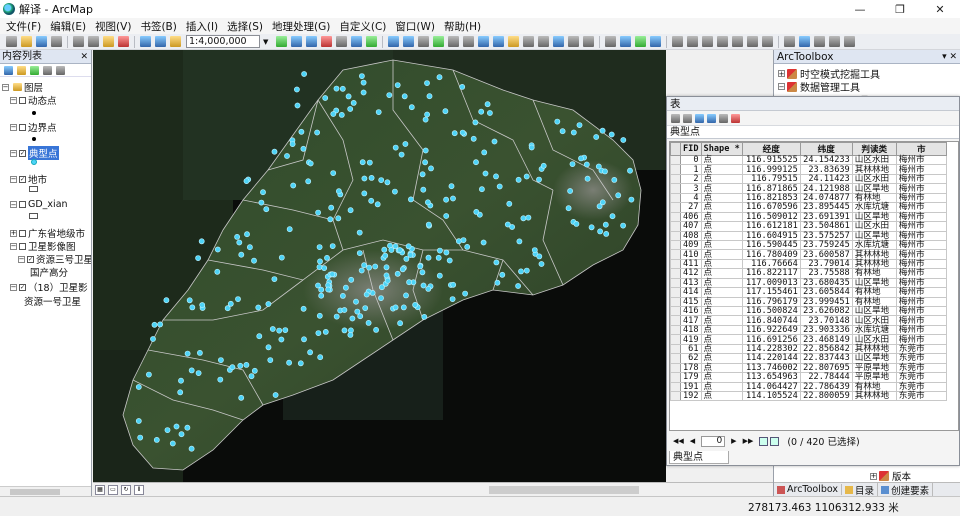 Image resolution: width=960 pixels, height=516 pixels. What do you see at coordinates (675, 149) in the screenshot?
I see `header-selector` at bounding box center [675, 149].